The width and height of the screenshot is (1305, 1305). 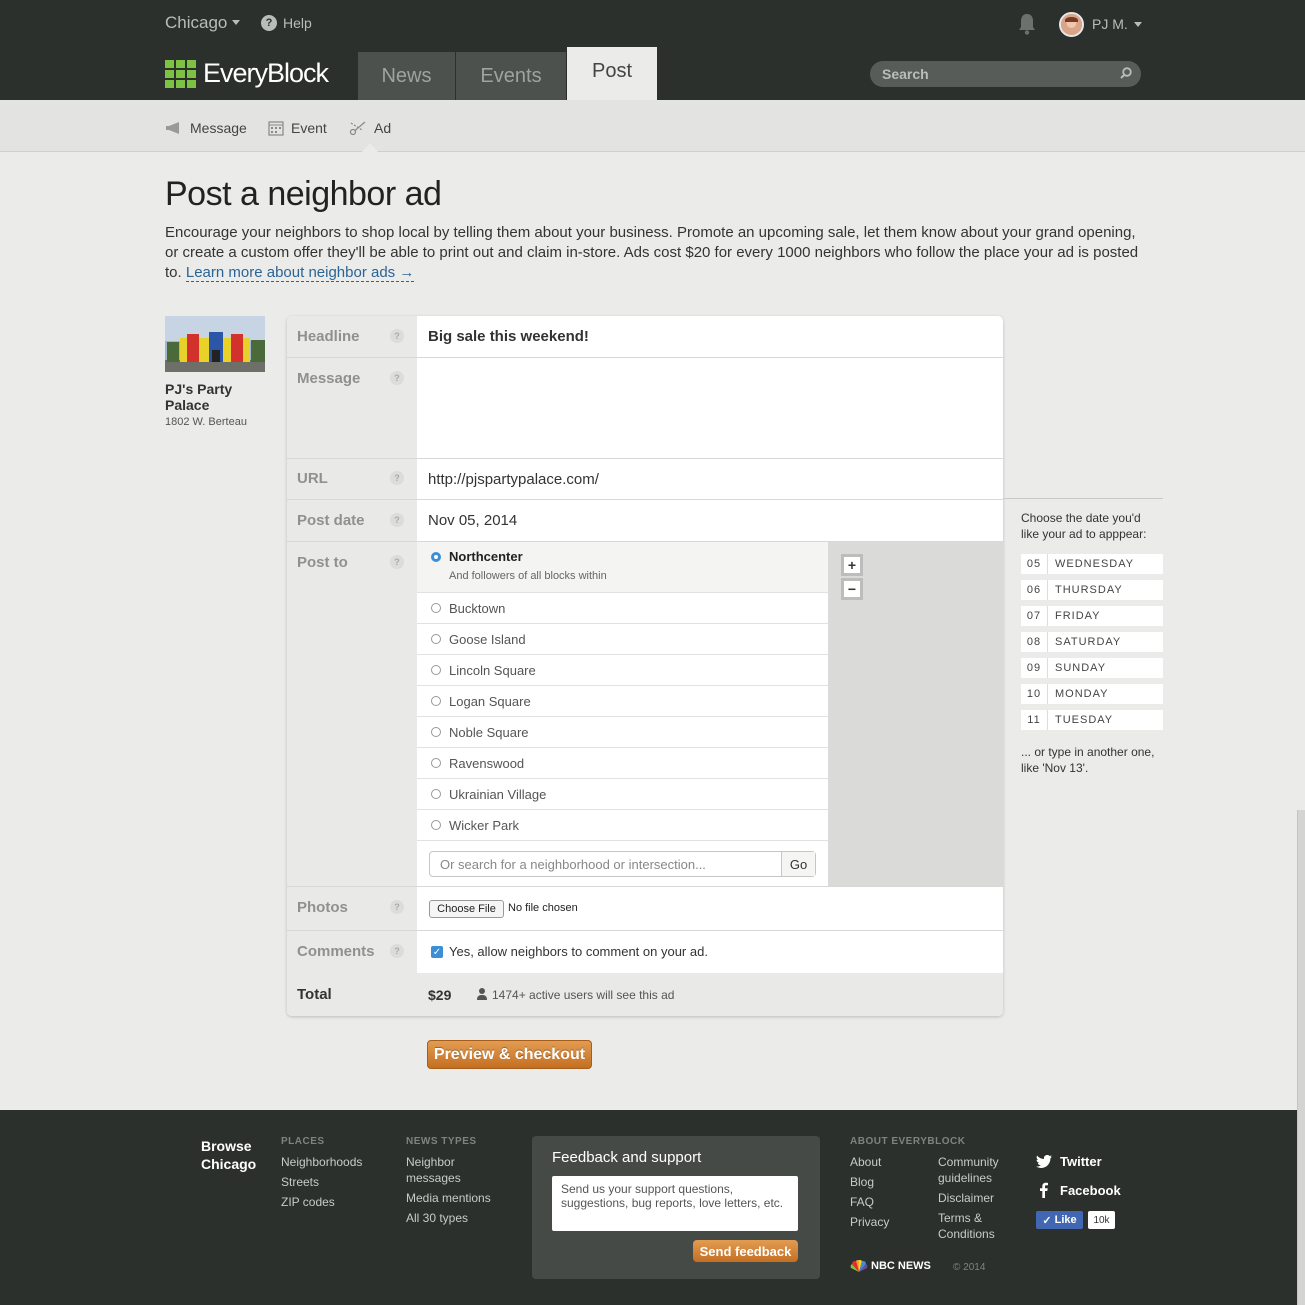 What do you see at coordinates (321, 1162) in the screenshot?
I see `footer-link-neighborhoods: Neighborhoods` at bounding box center [321, 1162].